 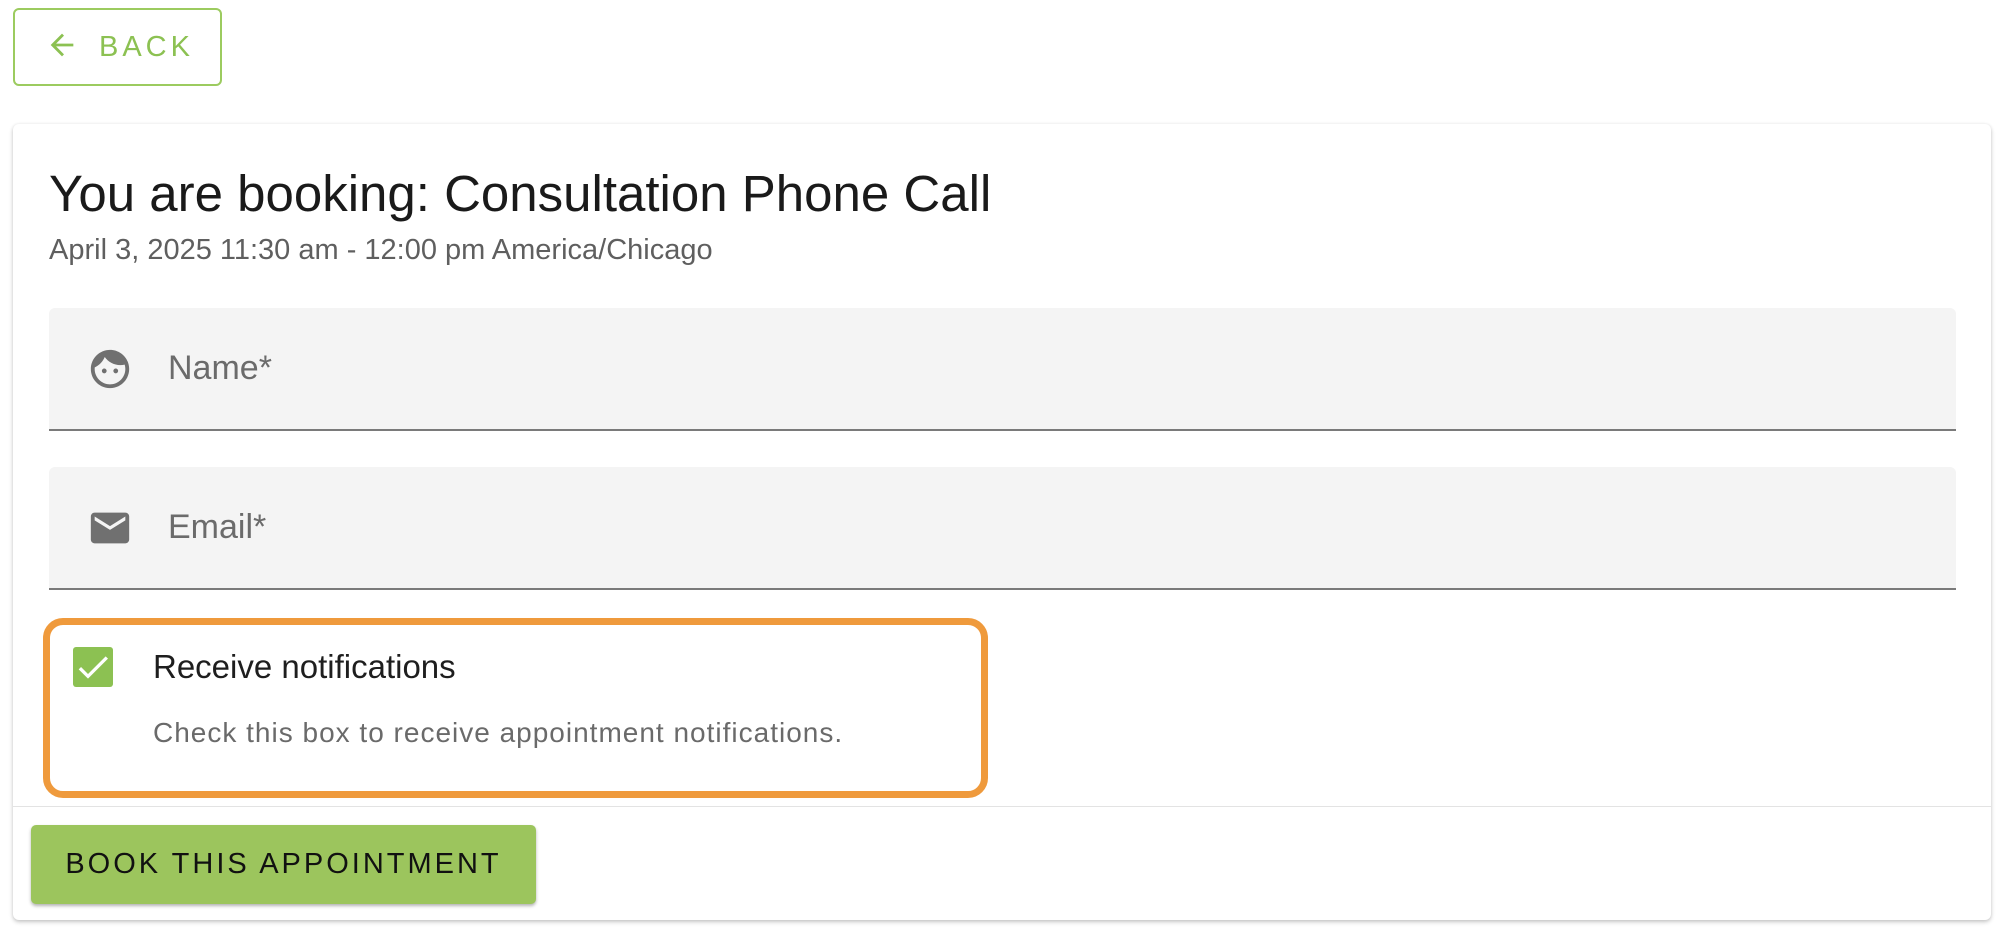 I want to click on back-button-label: BACK, so click(x=146, y=46).